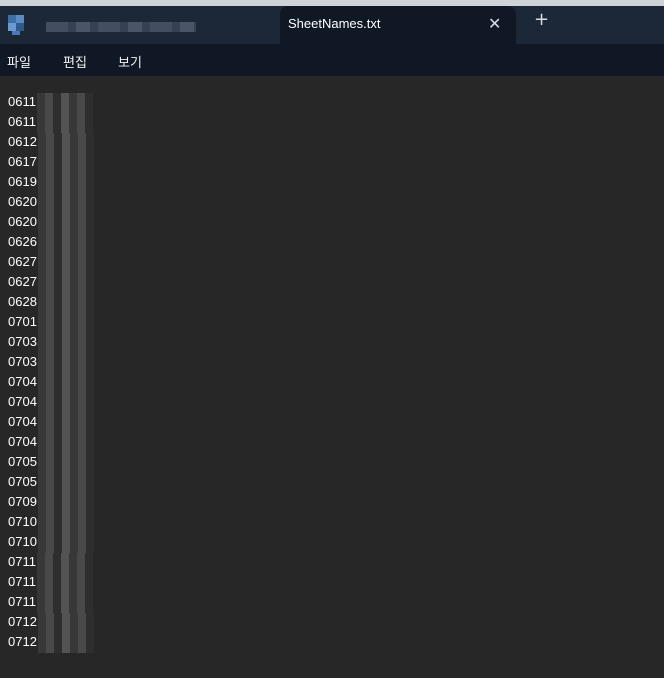  I want to click on tab-inactive, so click(151, 27).